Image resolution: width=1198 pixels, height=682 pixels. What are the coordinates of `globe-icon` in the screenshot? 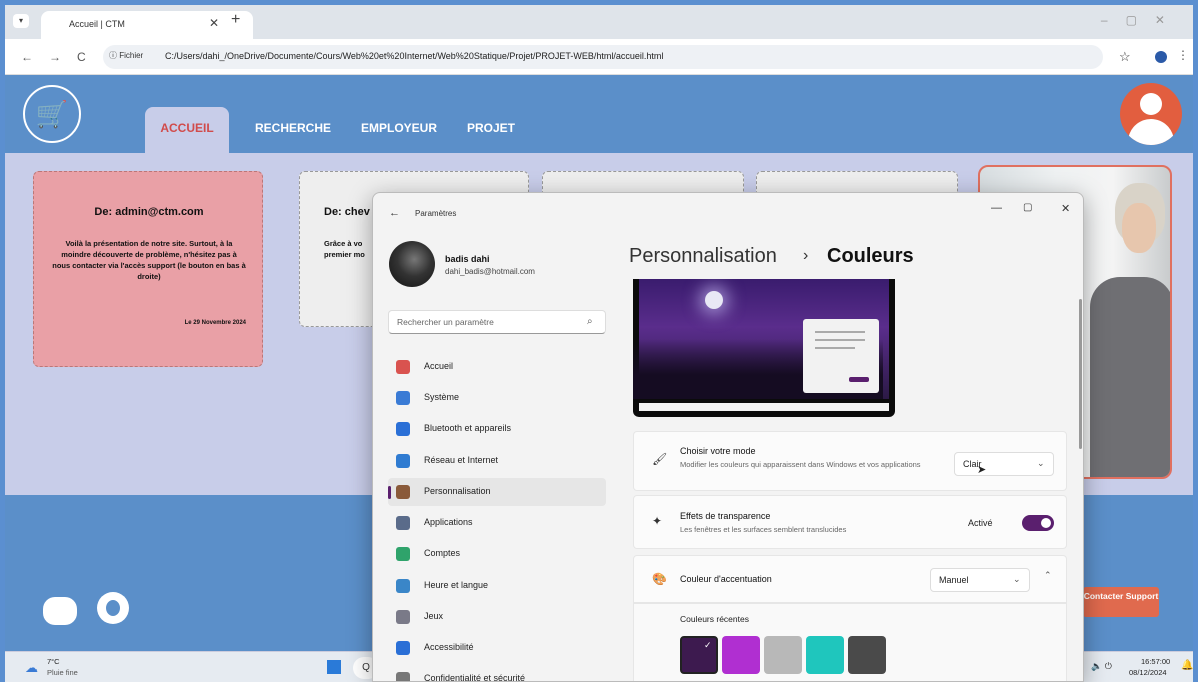 It's located at (403, 586).